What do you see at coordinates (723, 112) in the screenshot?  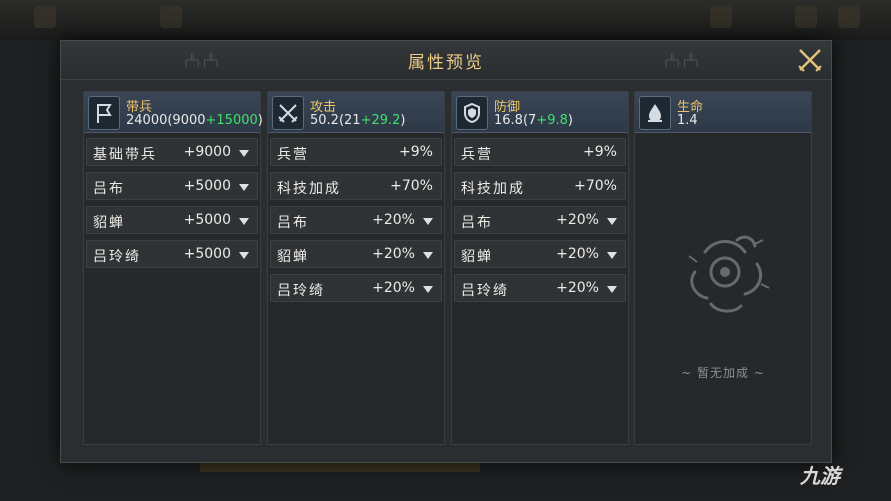 I see `column-header: 生命 1.4` at bounding box center [723, 112].